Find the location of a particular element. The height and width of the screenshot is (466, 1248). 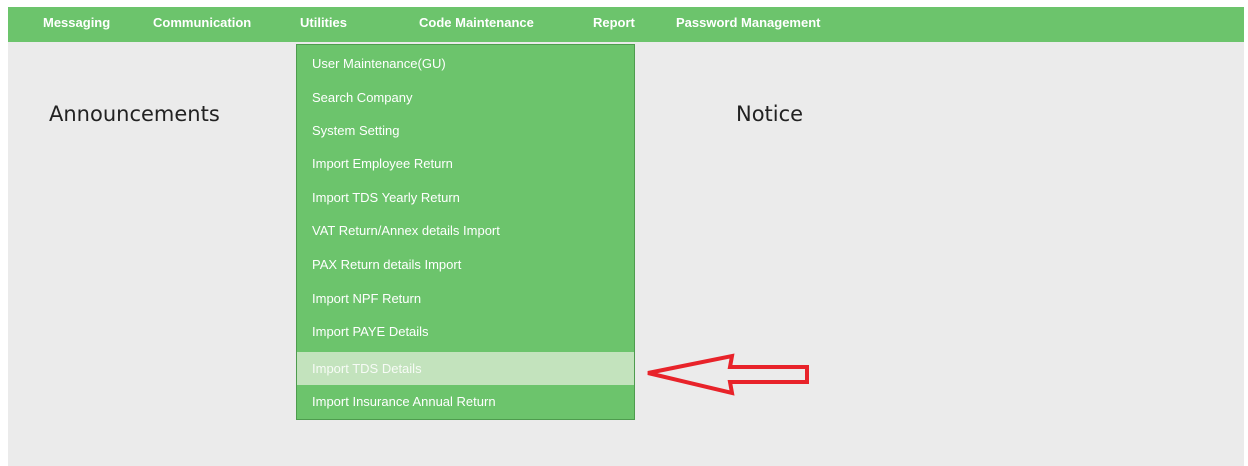

nav-messaging: Messaging is located at coordinates (76, 24).